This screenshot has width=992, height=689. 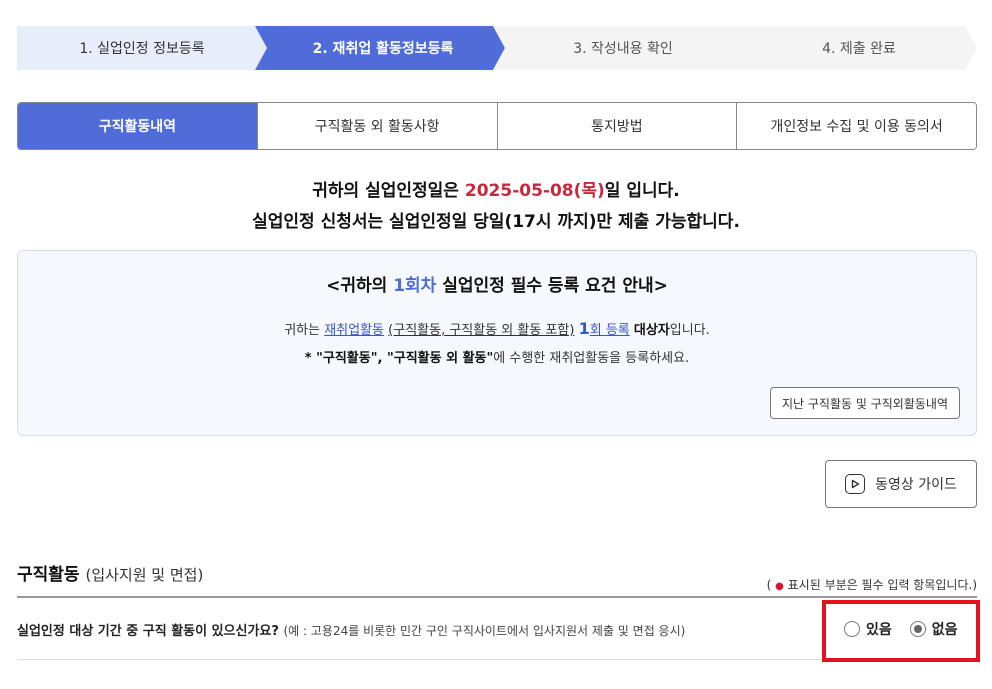 What do you see at coordinates (855, 484) in the screenshot?
I see `play-icon` at bounding box center [855, 484].